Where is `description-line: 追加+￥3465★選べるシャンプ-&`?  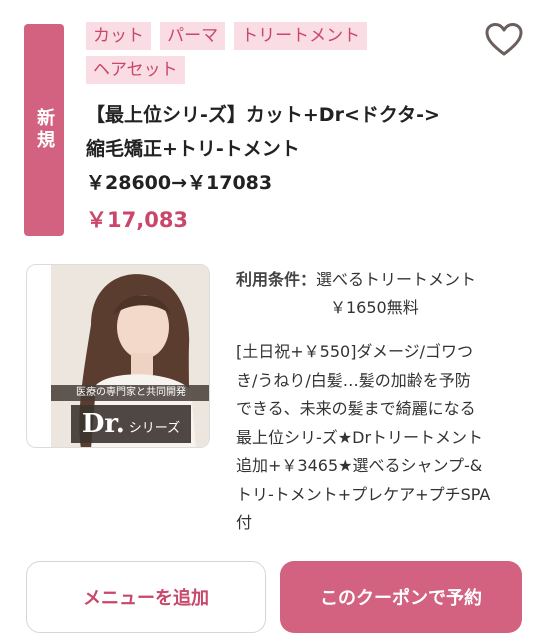
description-line: 追加+￥3465★選べるシャンプ-& is located at coordinates (359, 465).